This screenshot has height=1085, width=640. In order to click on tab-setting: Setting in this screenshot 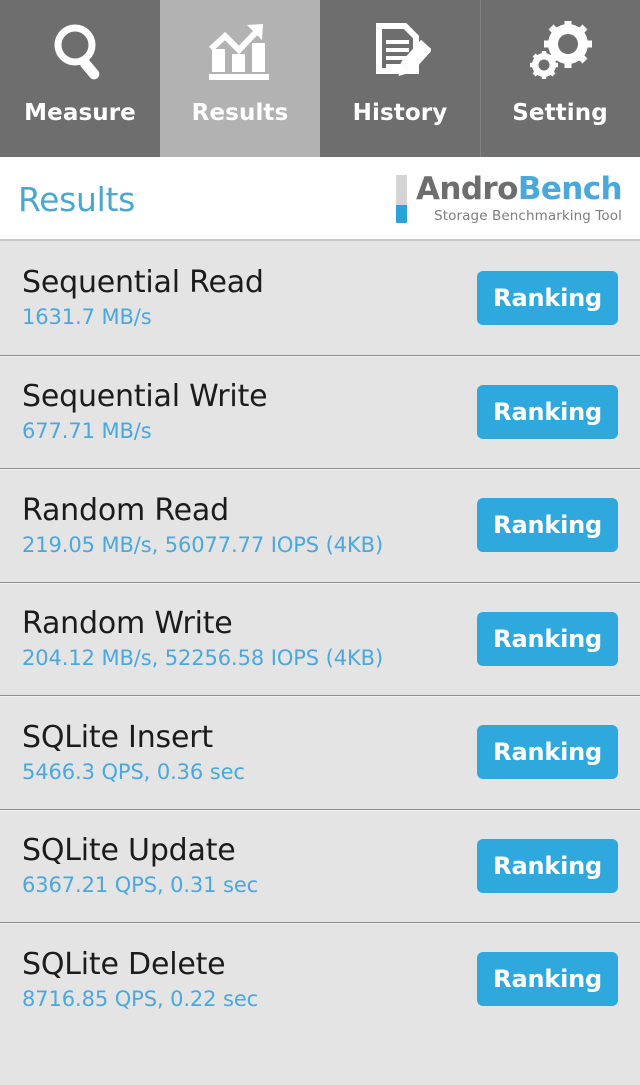, I will do `click(560, 78)`.